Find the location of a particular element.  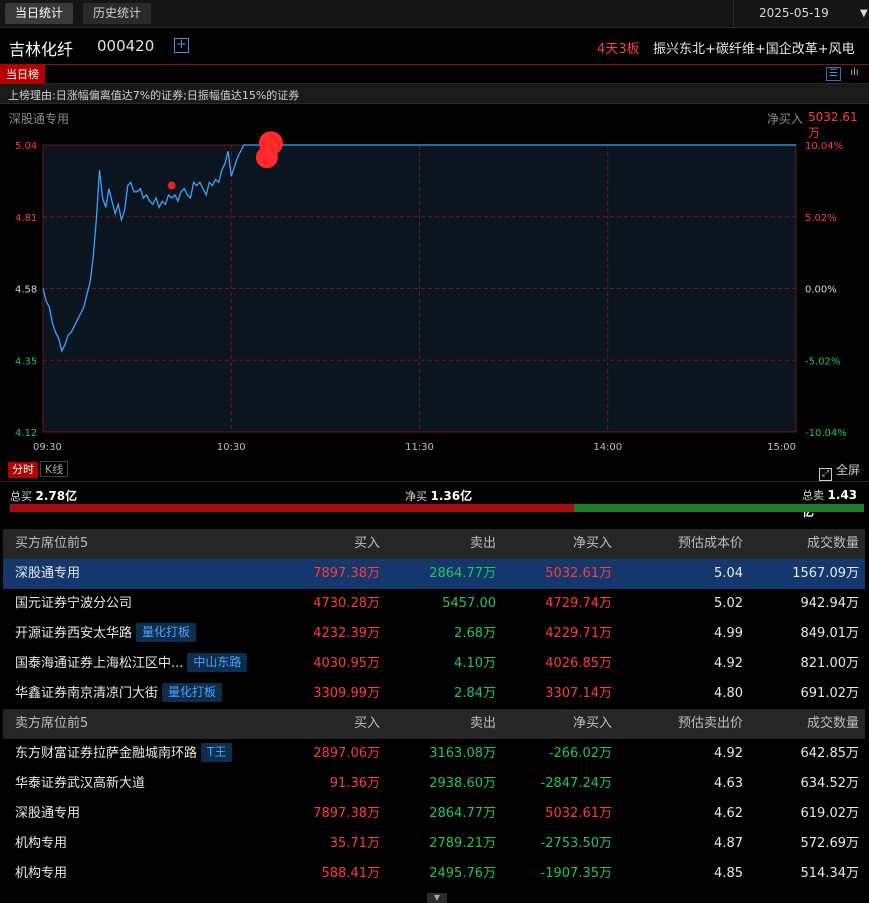

seat-tag: 中山东路 is located at coordinates (217, 662).